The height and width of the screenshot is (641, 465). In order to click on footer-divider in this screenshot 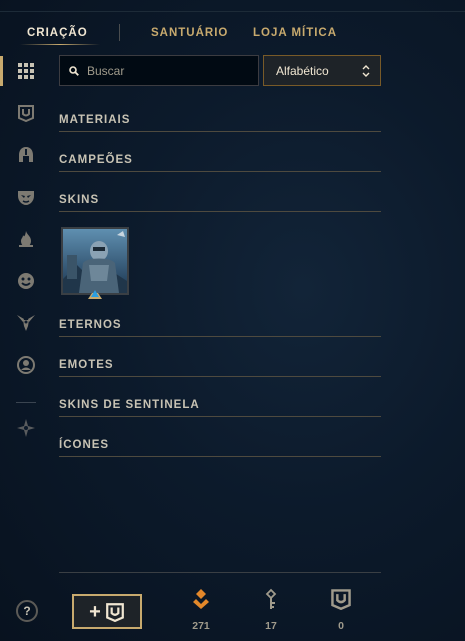, I will do `click(220, 572)`.